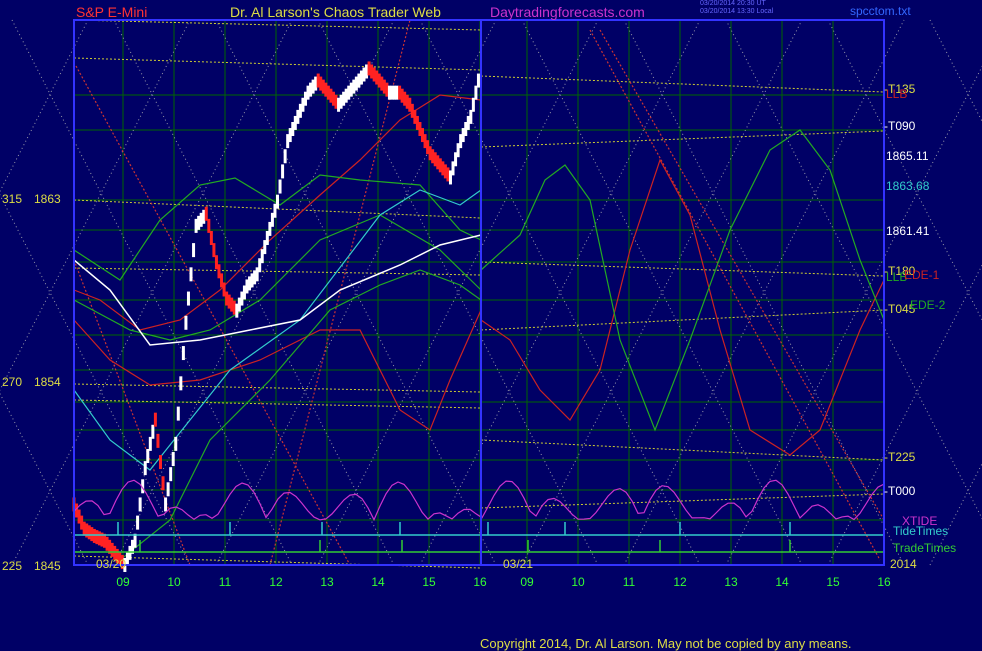 The image size is (982, 651). I want to click on left-degree-label: 315, so click(12, 199).